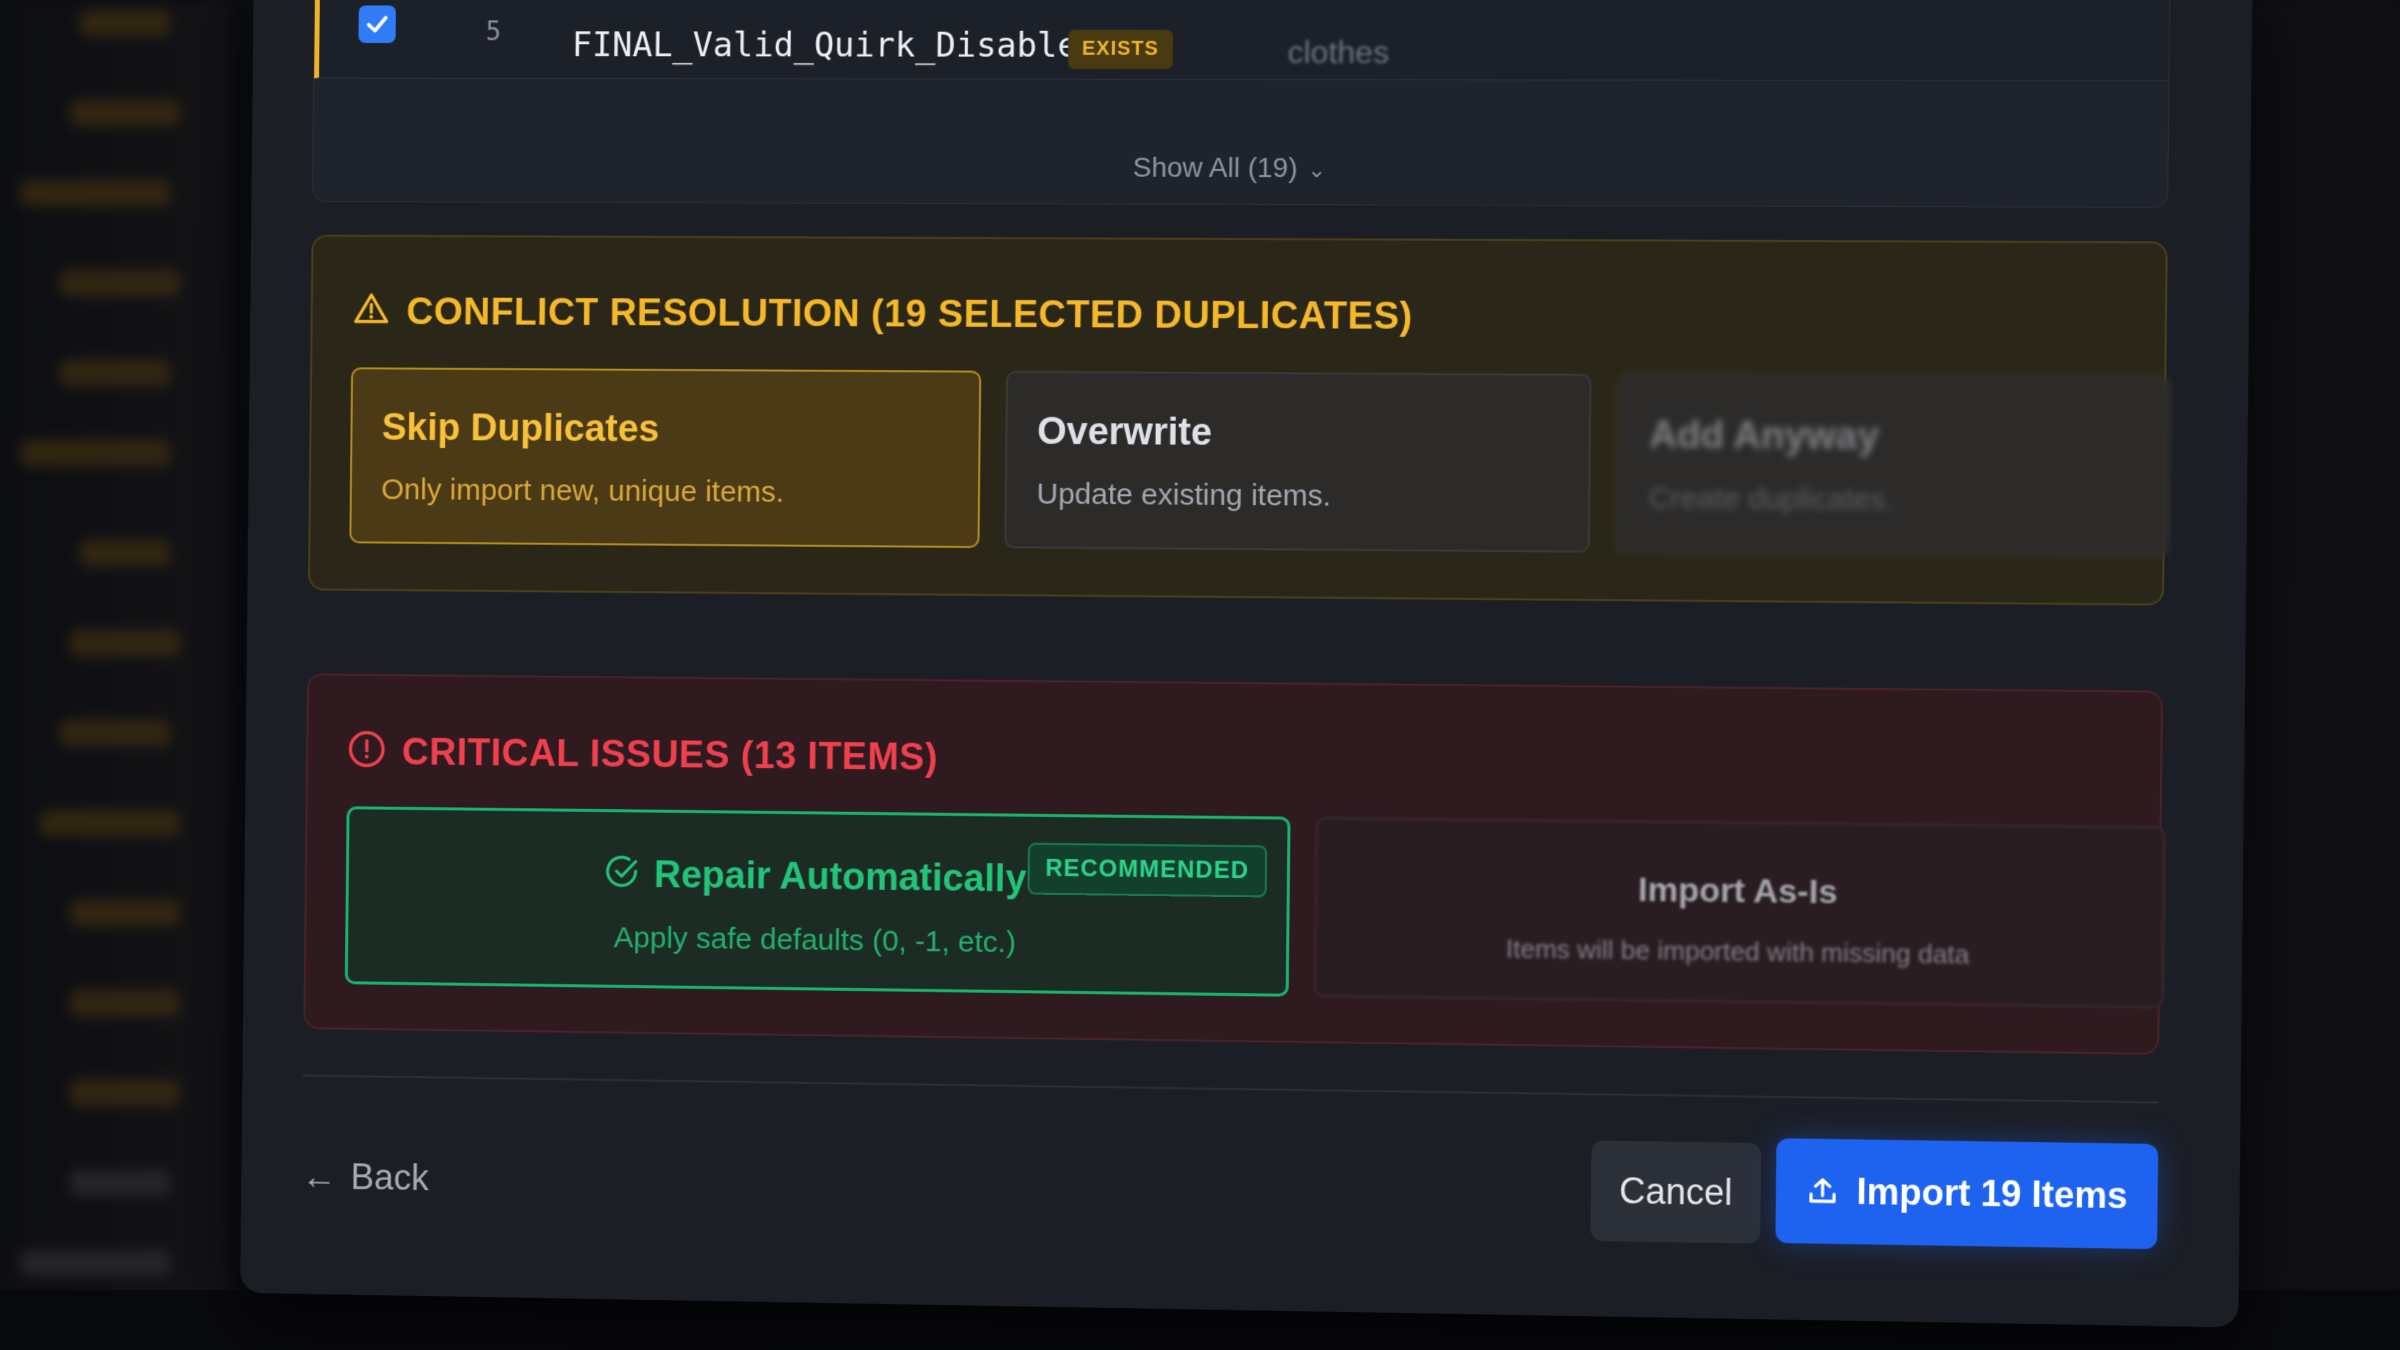  I want to click on back-button: ← Back, so click(365, 1178).